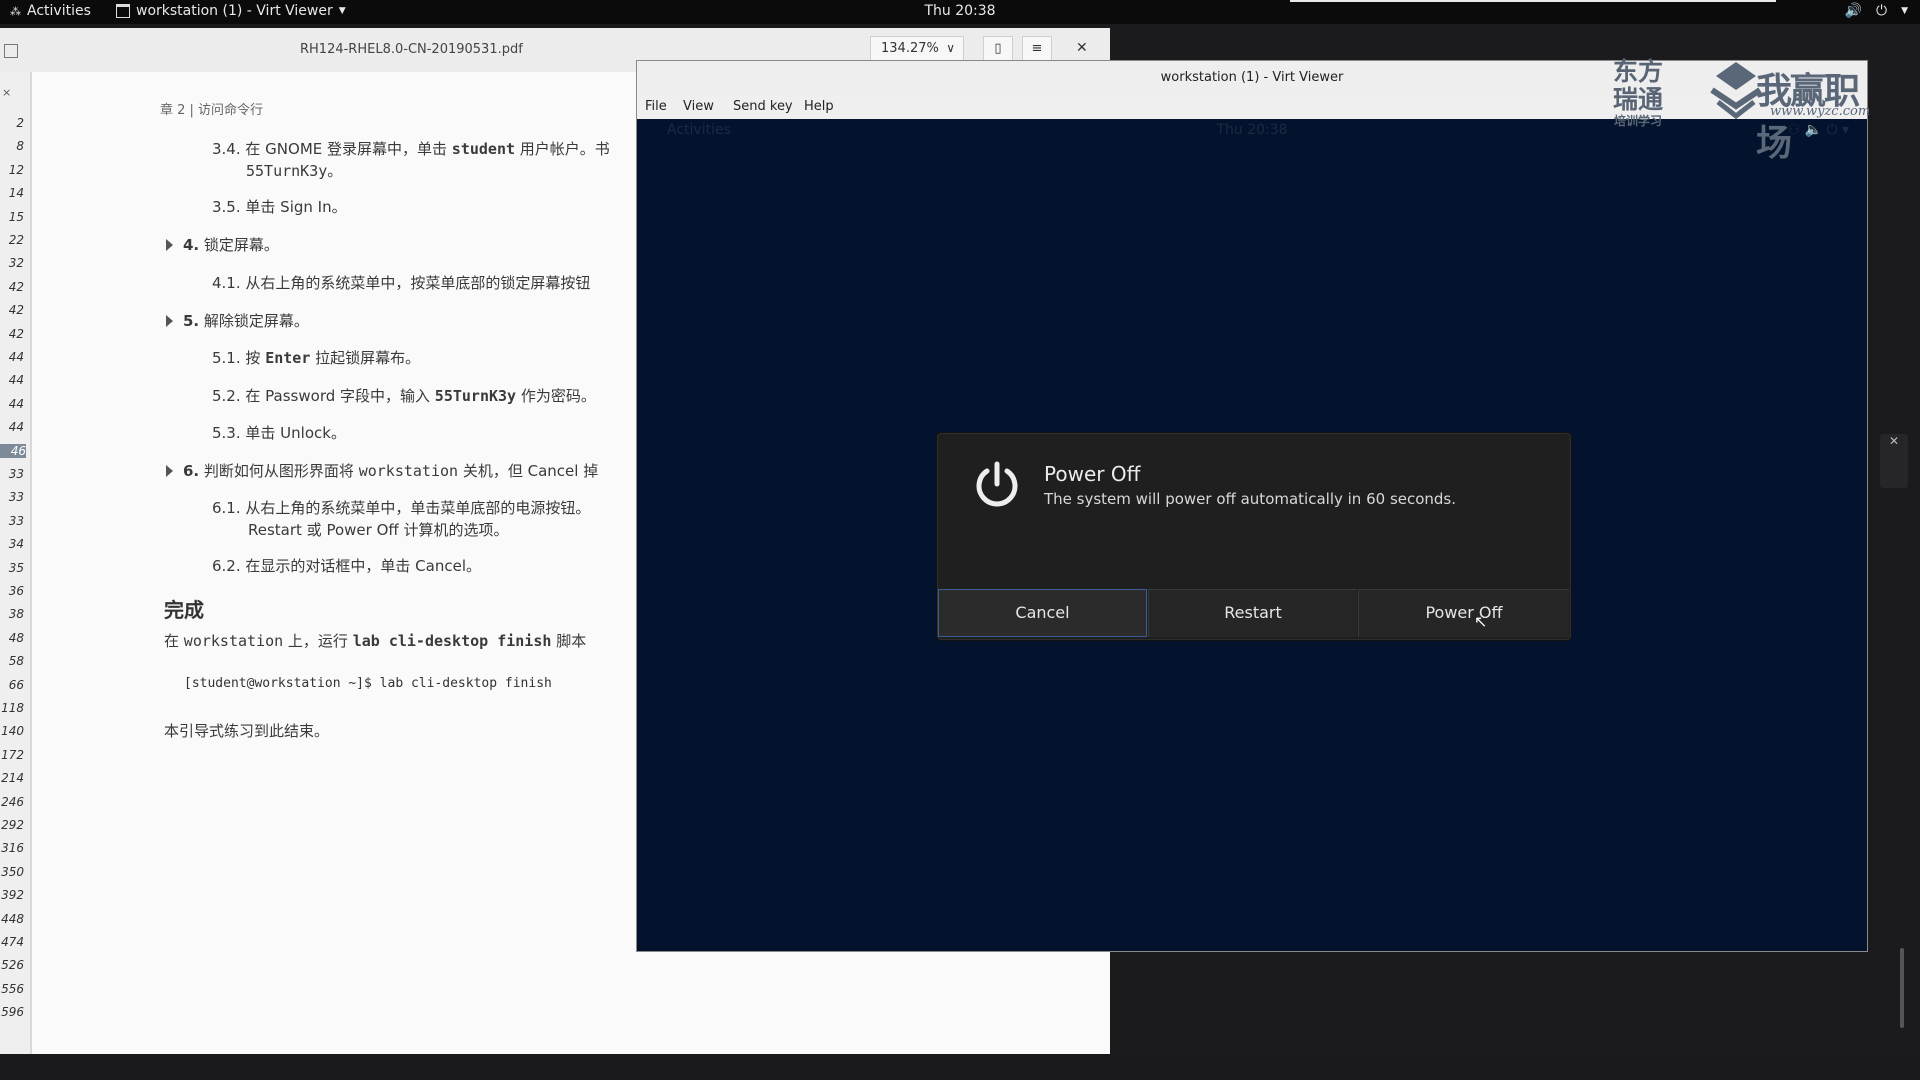 This screenshot has width=1920, height=1080. Describe the element at coordinates (12, 544) in the screenshot. I see `page-number-item: 34` at that location.